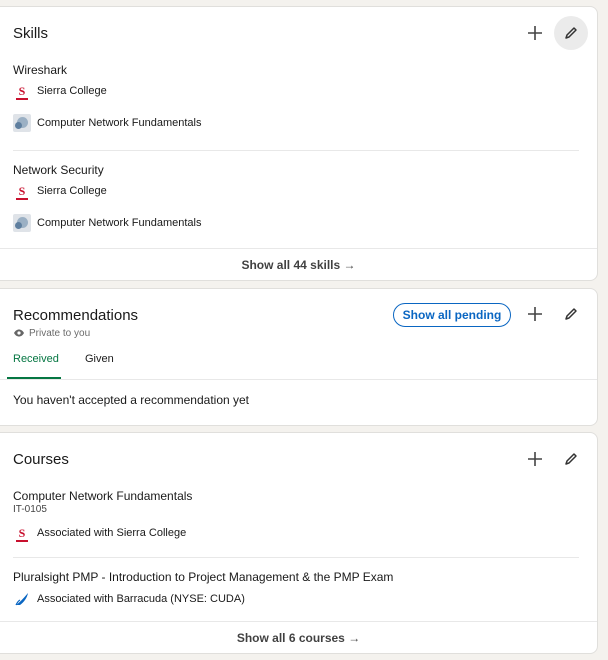 The height and width of the screenshot is (660, 608). I want to click on show-all-courses-link: Show all 6 courses →, so click(298, 637).